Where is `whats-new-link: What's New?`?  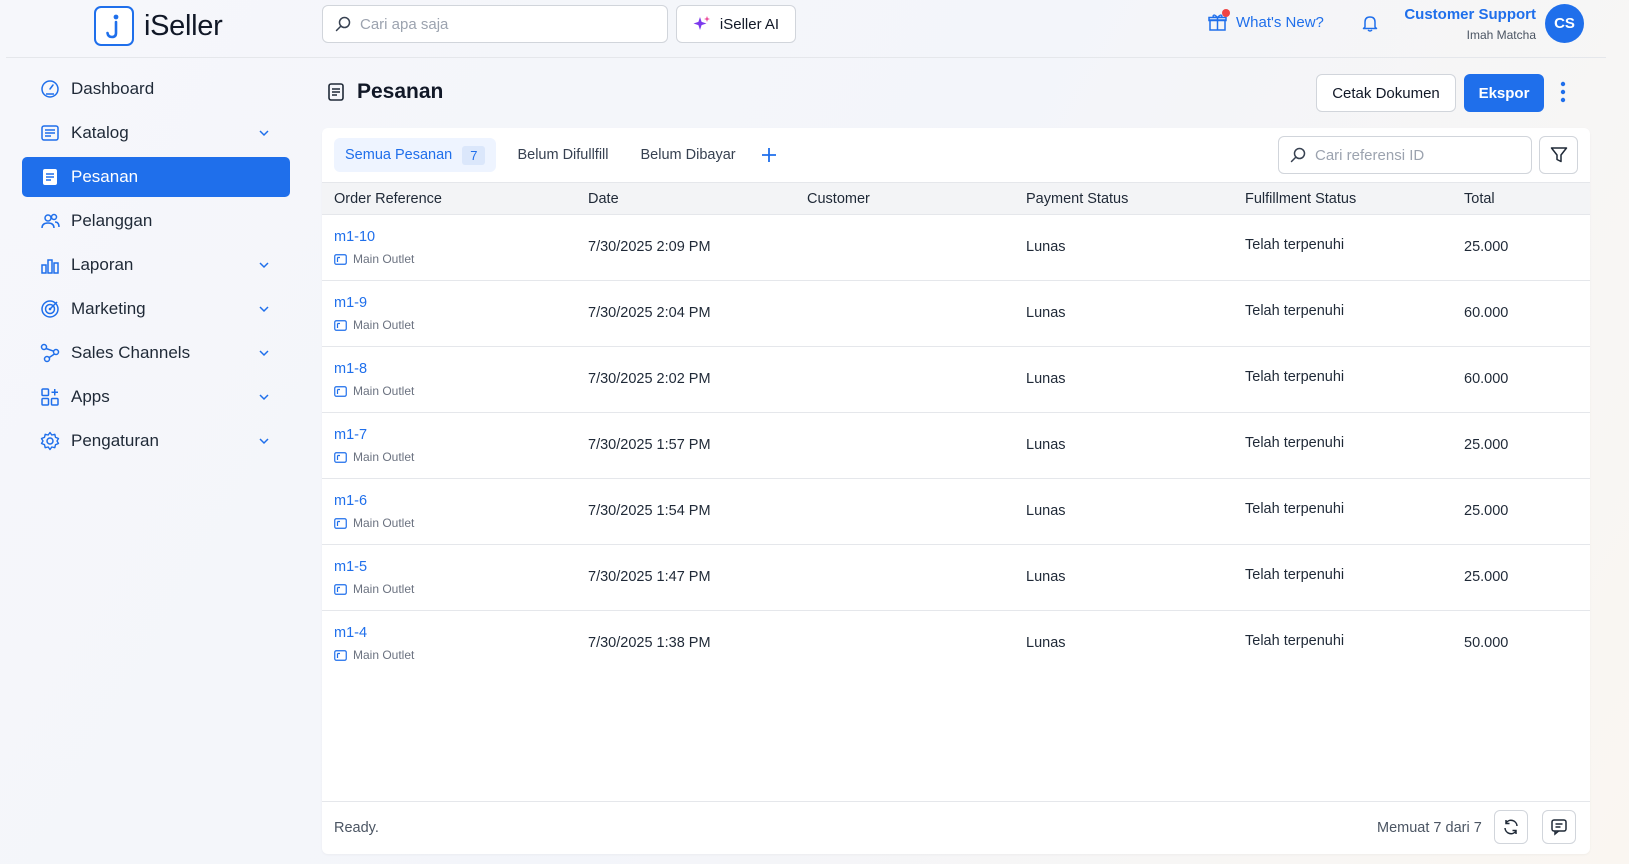 whats-new-link: What's New? is located at coordinates (1266, 20).